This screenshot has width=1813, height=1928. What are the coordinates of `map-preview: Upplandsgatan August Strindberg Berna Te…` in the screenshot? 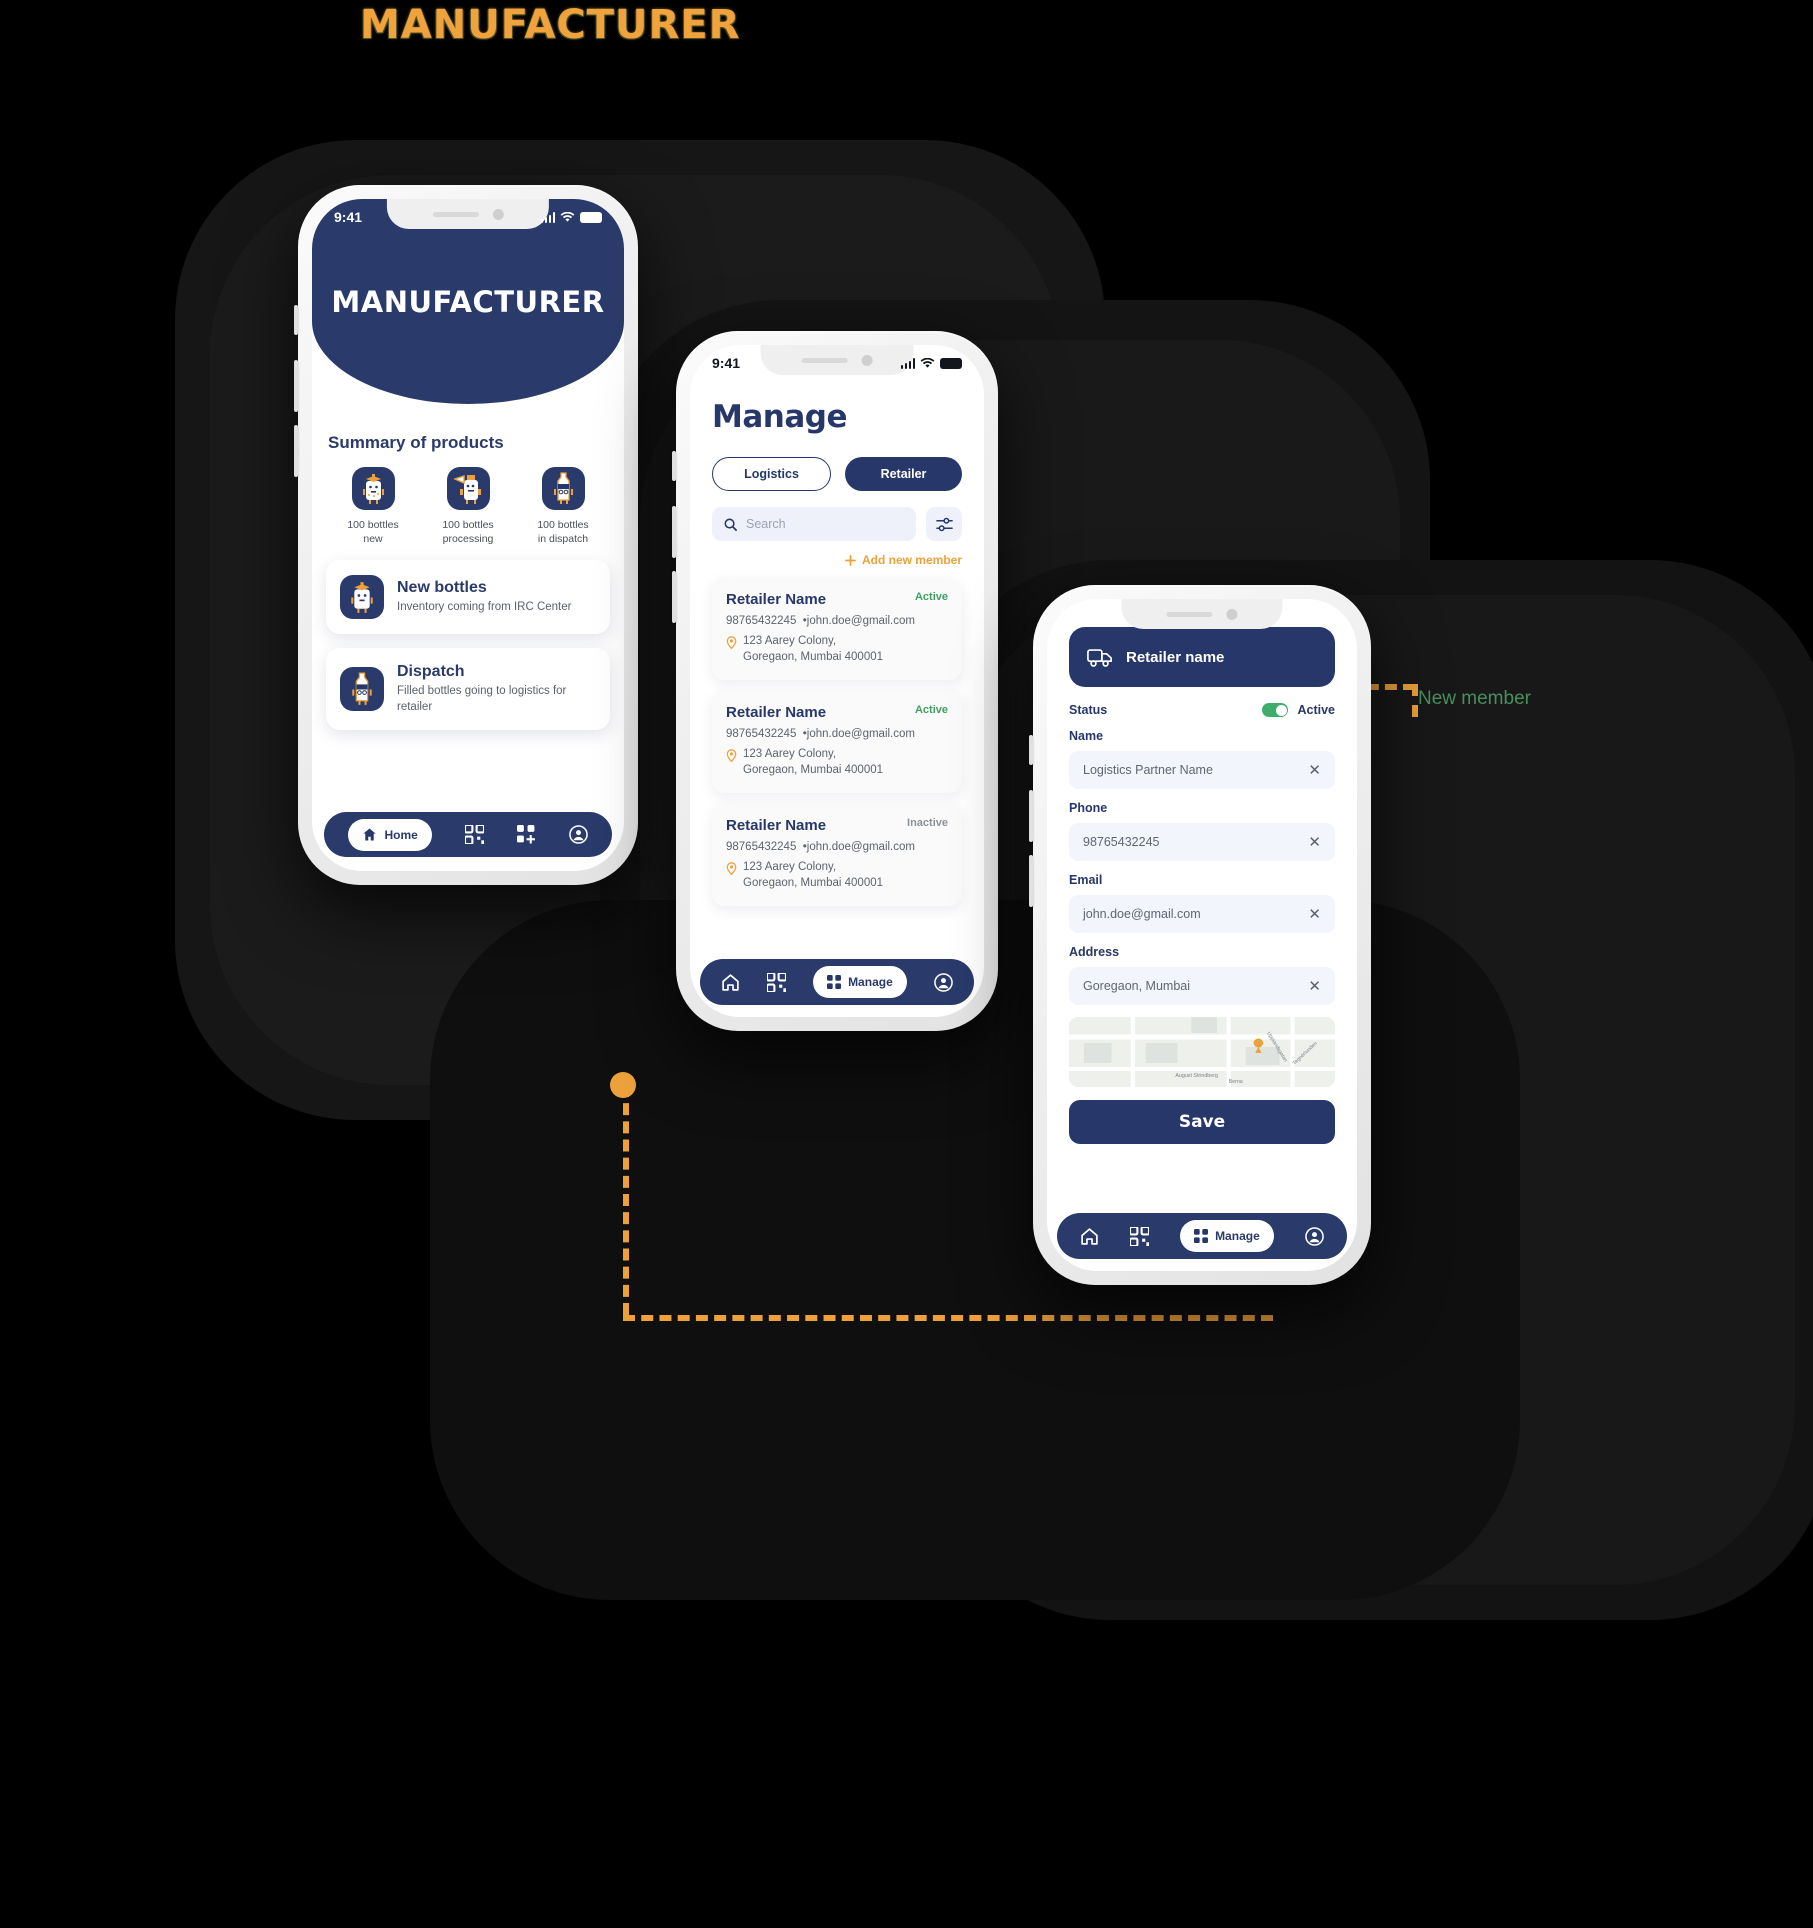 It's located at (1202, 1052).